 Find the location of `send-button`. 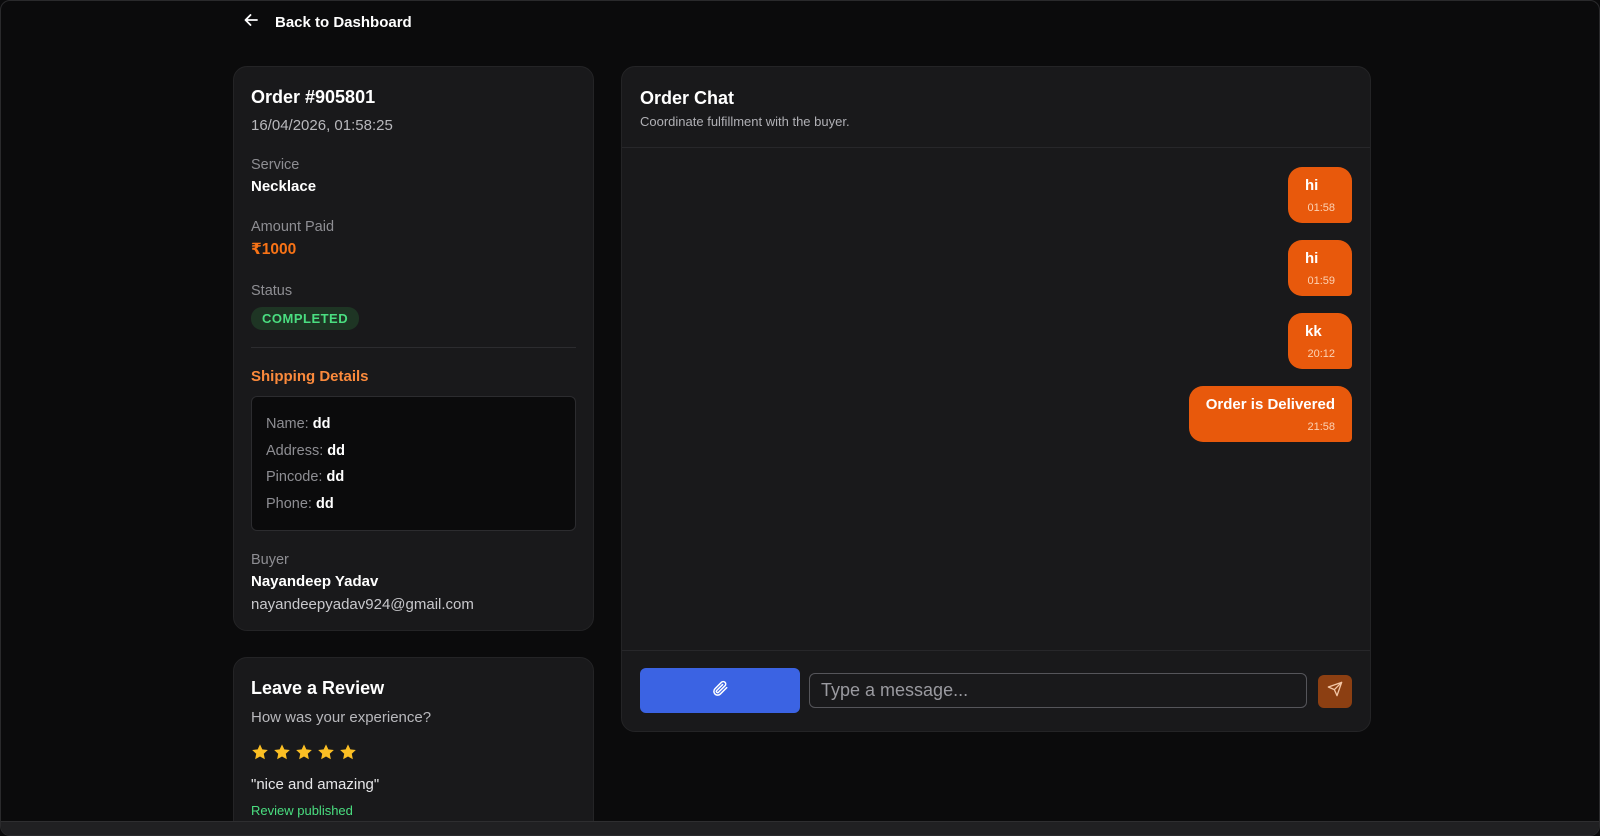

send-button is located at coordinates (1335, 691).